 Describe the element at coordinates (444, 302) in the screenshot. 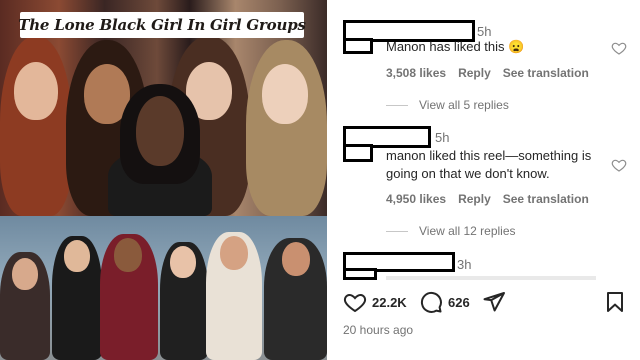

I see `comment-button: 626` at that location.